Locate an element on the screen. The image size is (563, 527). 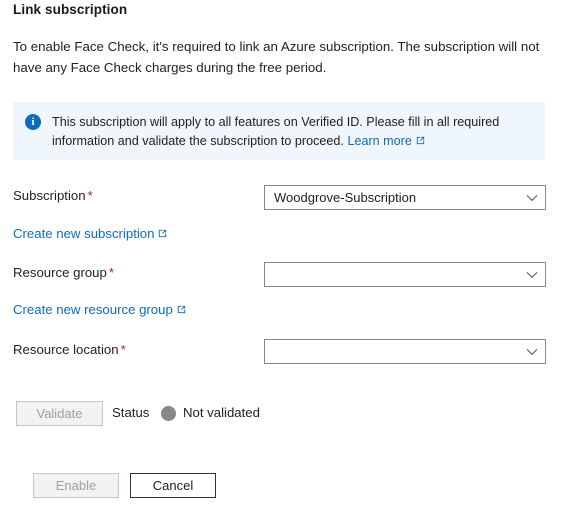
resource-location-label-text: Resource location is located at coordinates (66, 349).